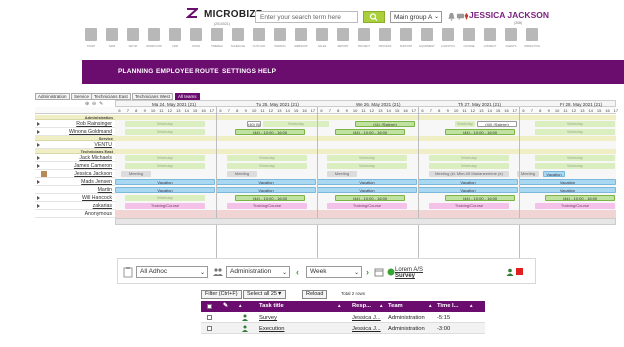 This screenshot has width=624, height=347. I want to click on task-name: Survey, so click(409, 276).